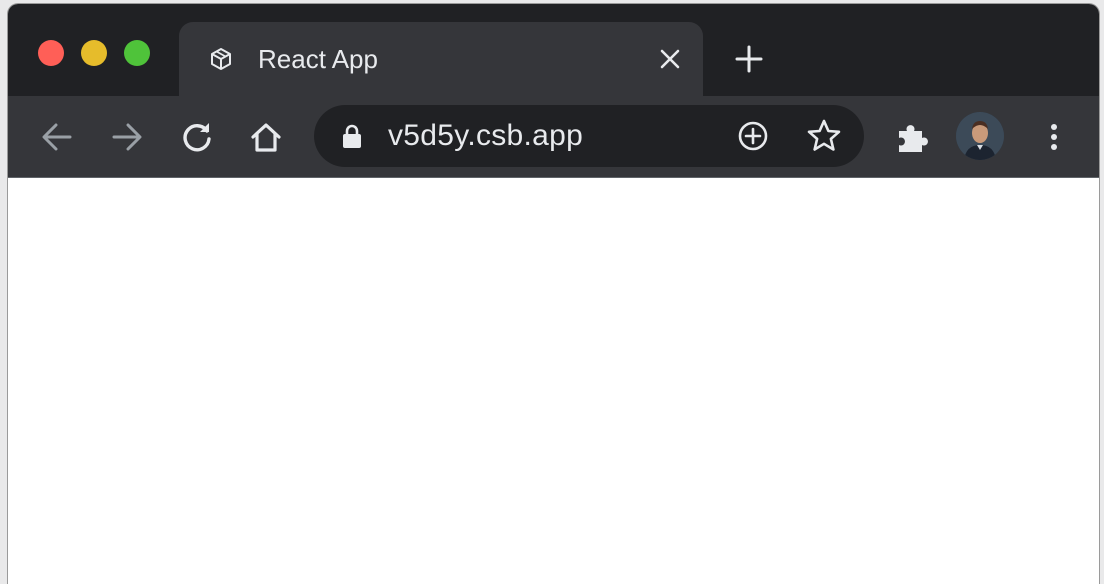 The width and height of the screenshot is (1104, 584). Describe the element at coordinates (221, 59) in the screenshot. I see `codesandbox-cube-icon` at that location.